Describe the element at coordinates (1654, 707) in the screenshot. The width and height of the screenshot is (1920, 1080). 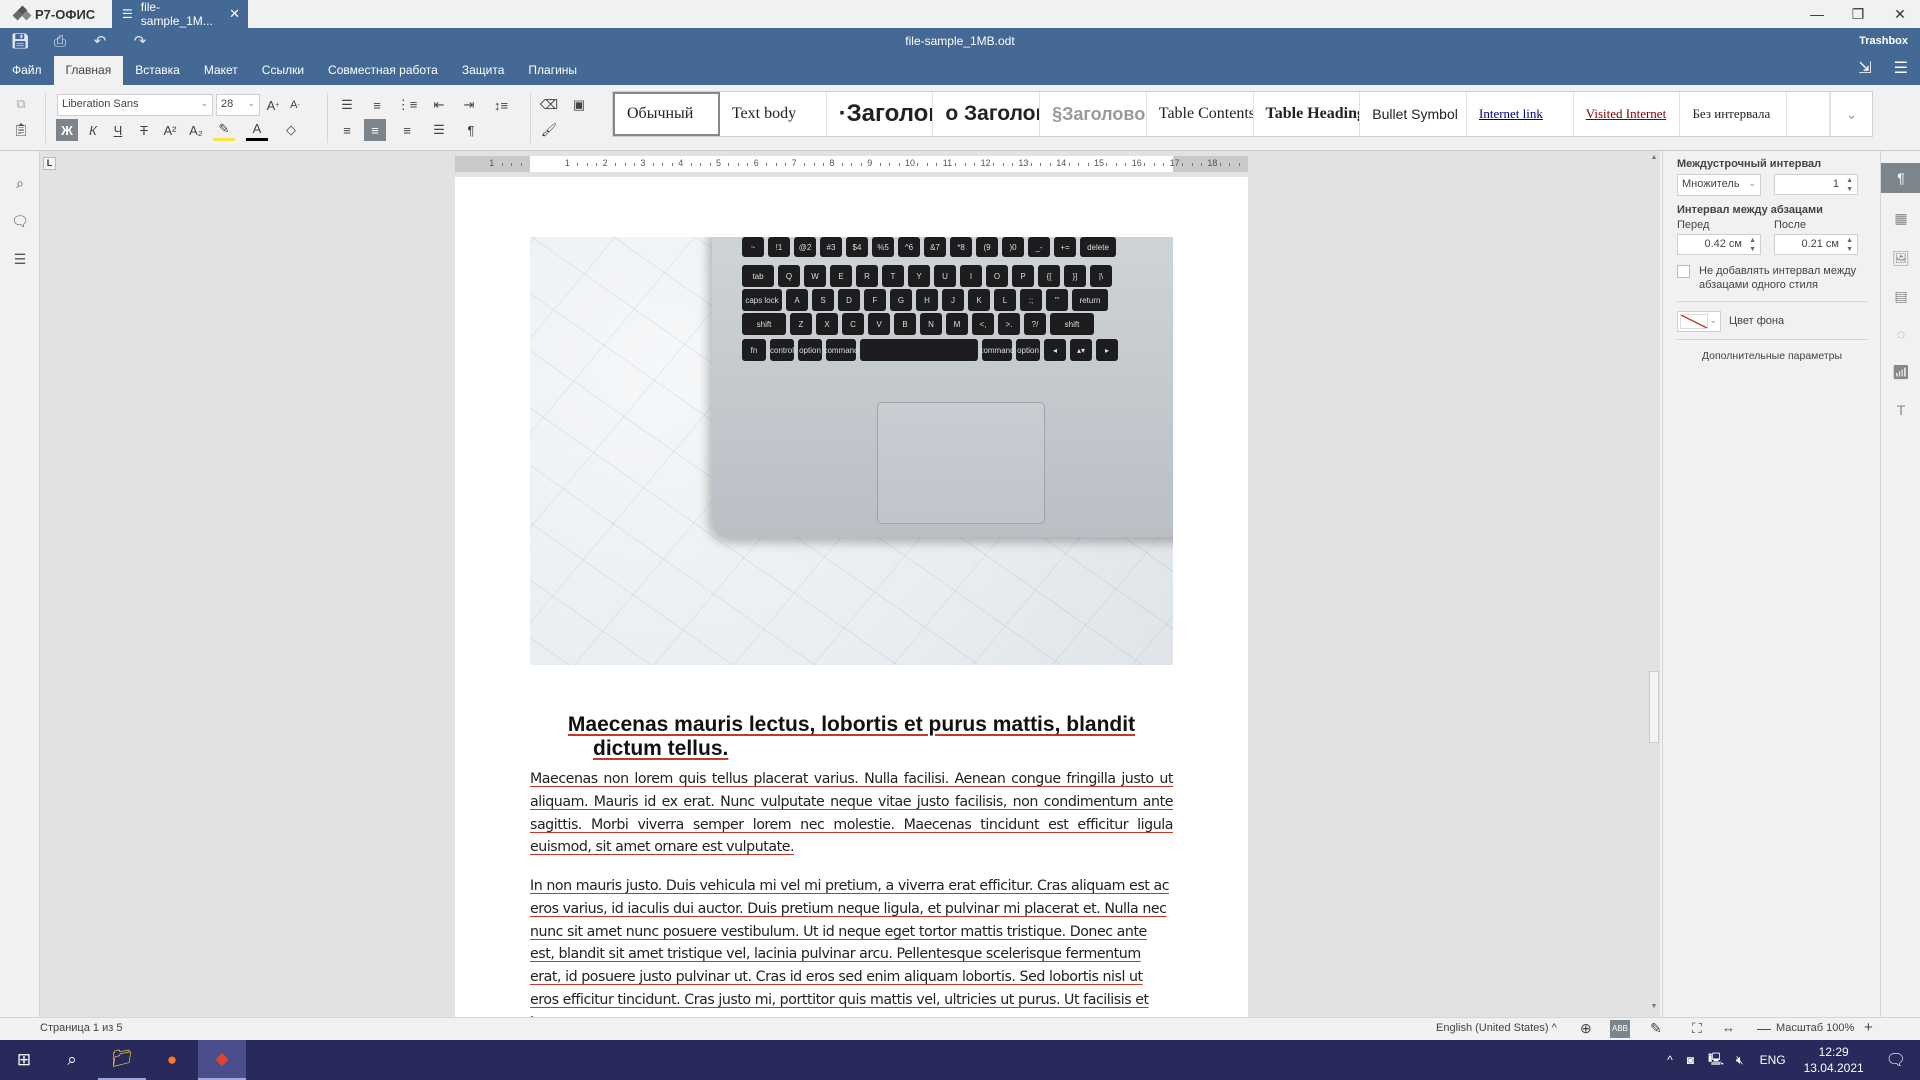
I see `scroll-thumb` at that location.